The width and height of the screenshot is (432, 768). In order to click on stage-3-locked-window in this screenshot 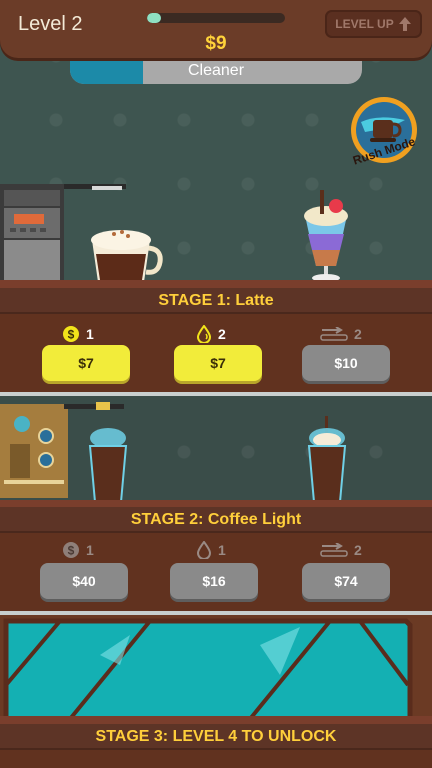, I will do `click(216, 670)`.